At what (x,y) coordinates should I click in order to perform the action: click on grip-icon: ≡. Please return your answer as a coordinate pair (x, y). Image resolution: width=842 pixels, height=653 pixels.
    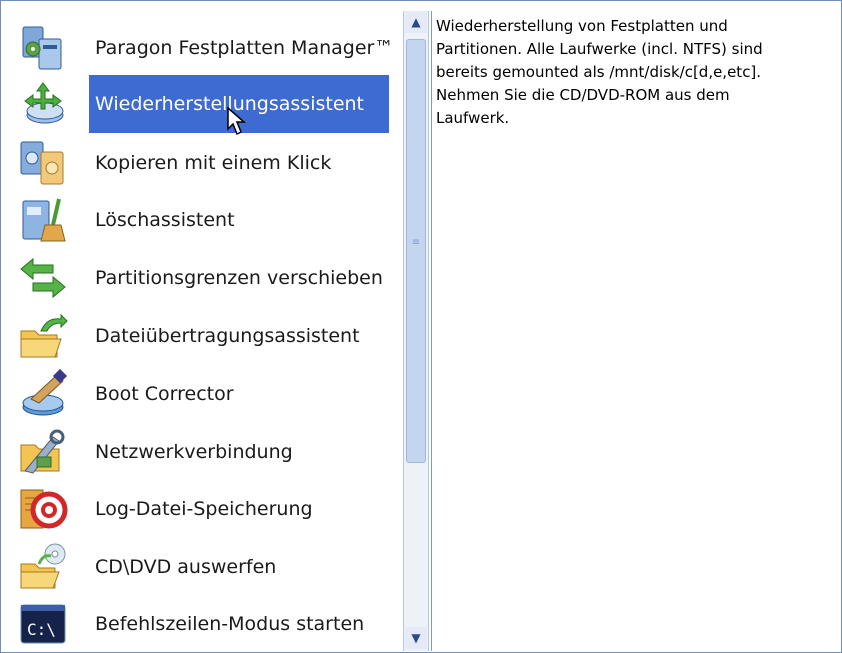
    Looking at the image, I should click on (416, 242).